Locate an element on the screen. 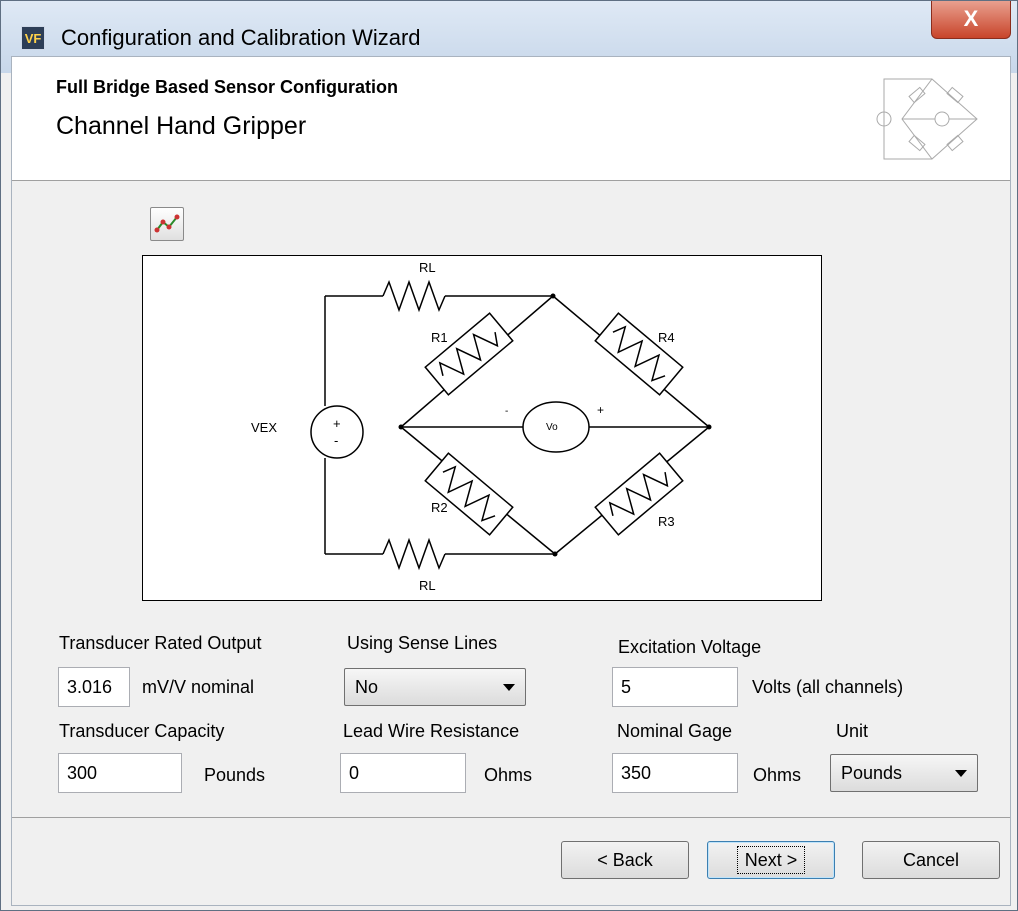 Image resolution: width=1018 pixels, height=911 pixels. vex-plus: + is located at coordinates (337, 423).